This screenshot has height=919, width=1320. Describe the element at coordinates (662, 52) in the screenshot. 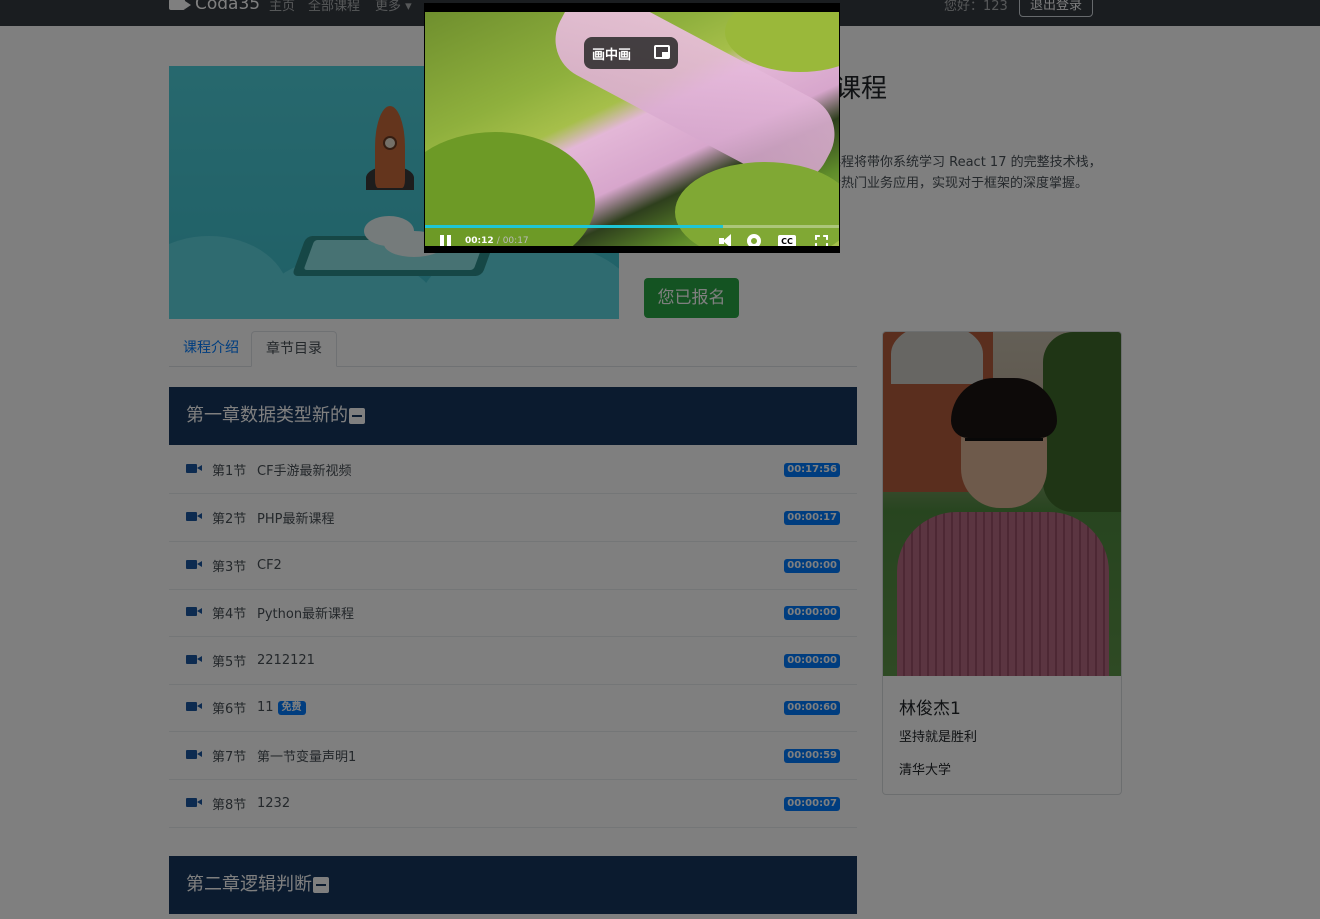

I see `exit-pip-icon` at that location.